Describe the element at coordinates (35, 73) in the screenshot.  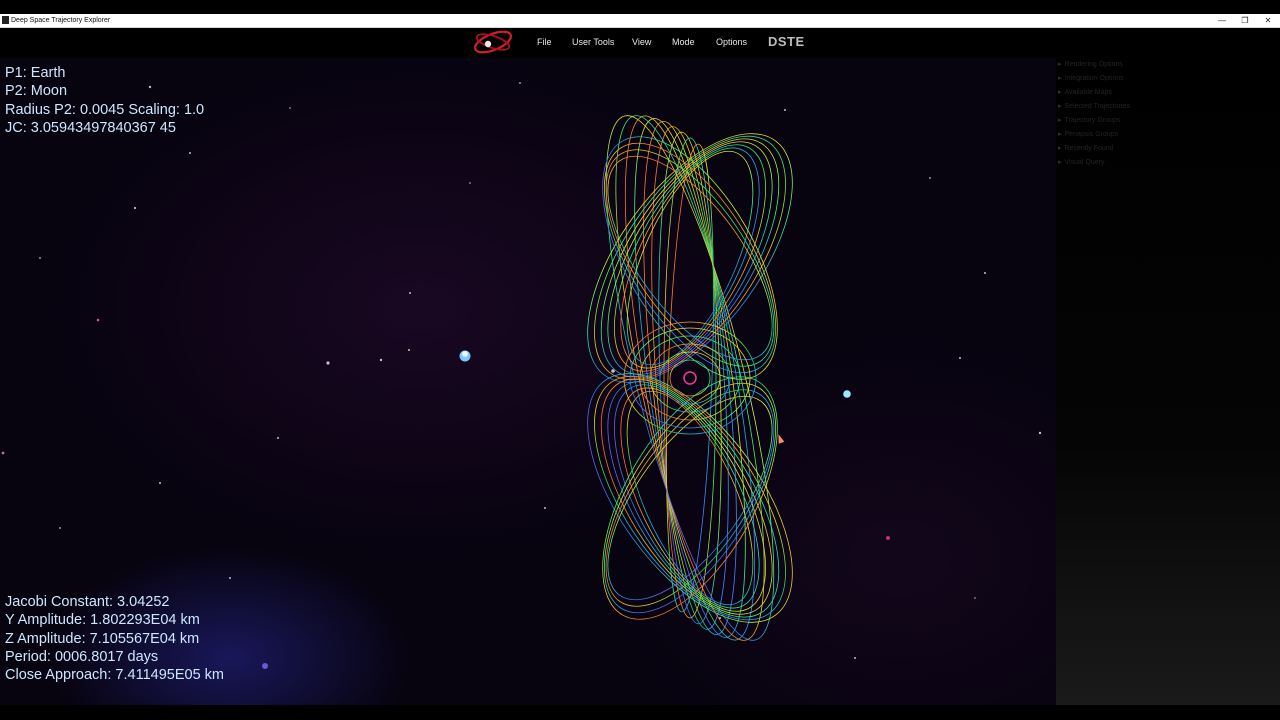
I see `hud-p1: P1: Earth` at that location.